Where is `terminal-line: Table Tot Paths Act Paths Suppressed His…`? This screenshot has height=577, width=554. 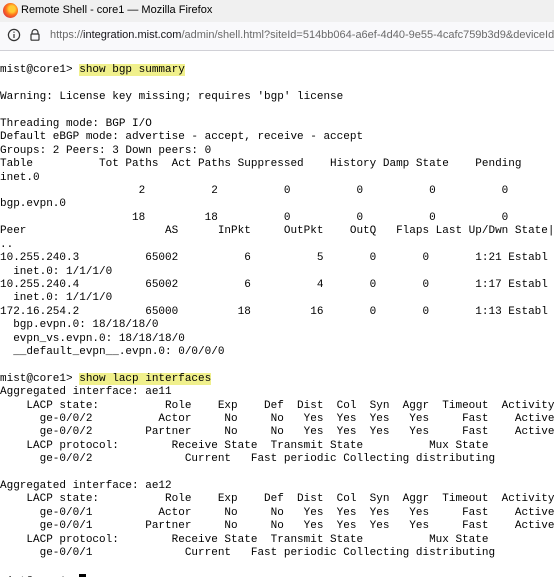
terminal-line: Table Tot Paths Act Paths Suppressed His… is located at coordinates (261, 164).